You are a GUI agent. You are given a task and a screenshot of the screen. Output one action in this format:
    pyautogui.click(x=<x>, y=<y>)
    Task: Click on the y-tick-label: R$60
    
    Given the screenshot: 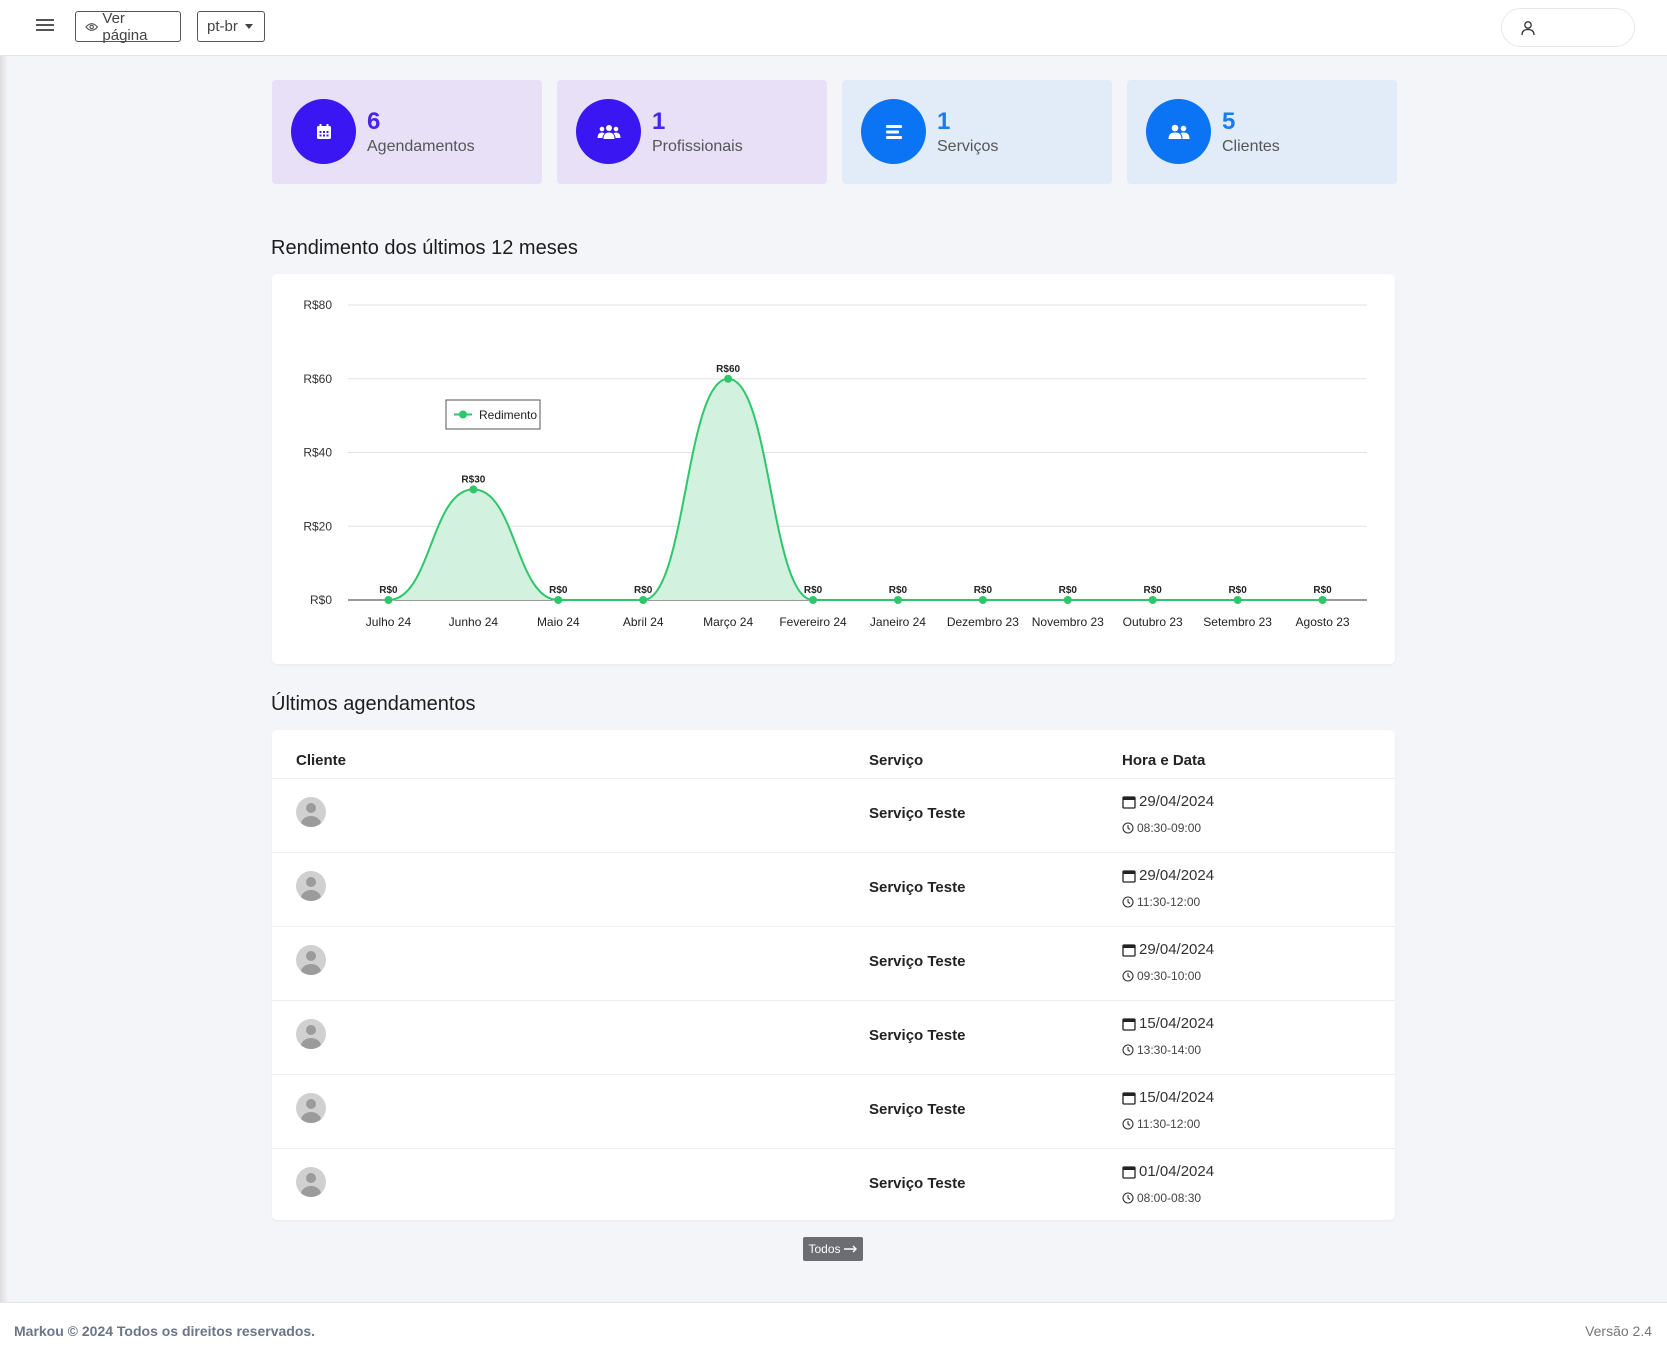 What is the action you would take?
    pyautogui.click(x=317, y=379)
    